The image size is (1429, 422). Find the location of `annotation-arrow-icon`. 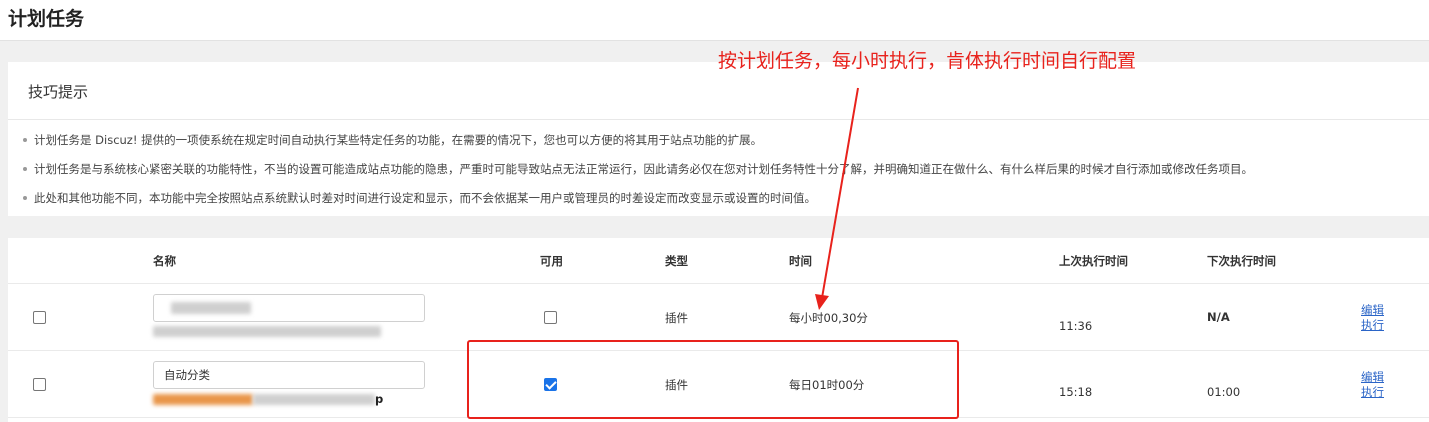

annotation-arrow-icon is located at coordinates (837, 198).